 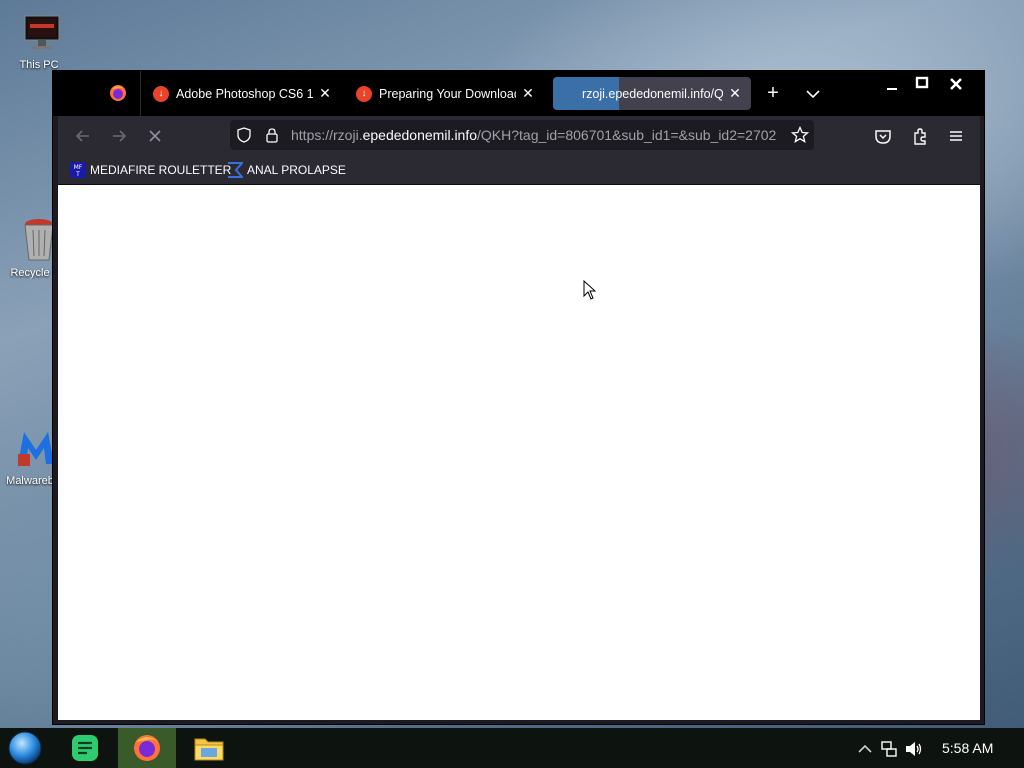 I want to click on close-window-icon, so click(x=956, y=85).